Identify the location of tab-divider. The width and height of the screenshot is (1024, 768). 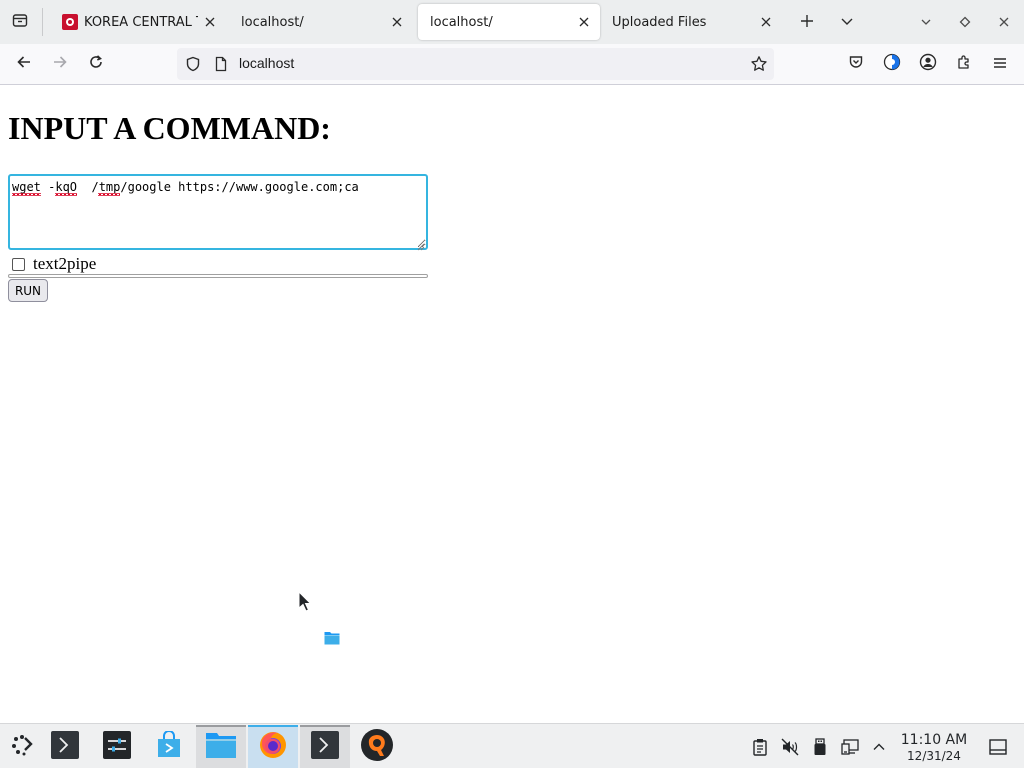
(42, 22).